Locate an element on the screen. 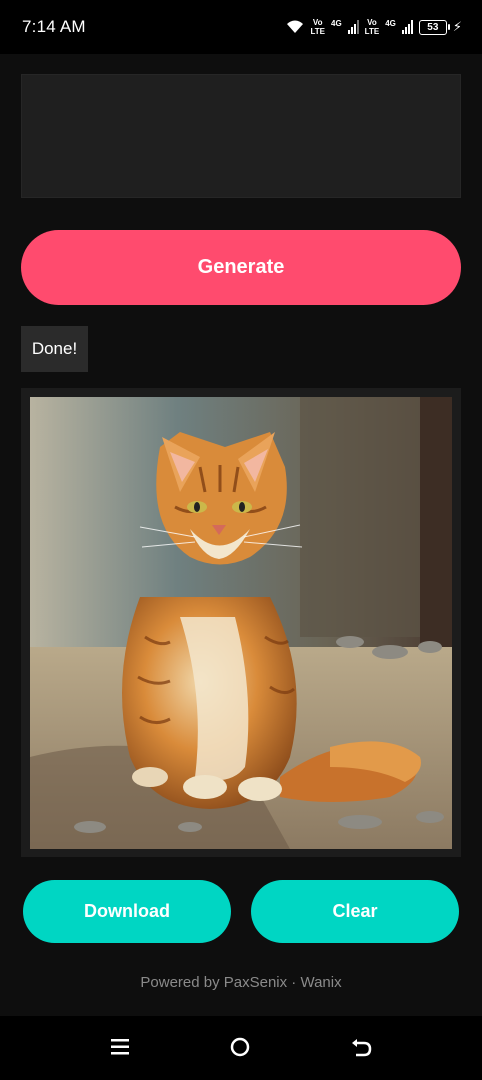 This screenshot has width=482, height=1080. battery-level: 53 is located at coordinates (433, 27).